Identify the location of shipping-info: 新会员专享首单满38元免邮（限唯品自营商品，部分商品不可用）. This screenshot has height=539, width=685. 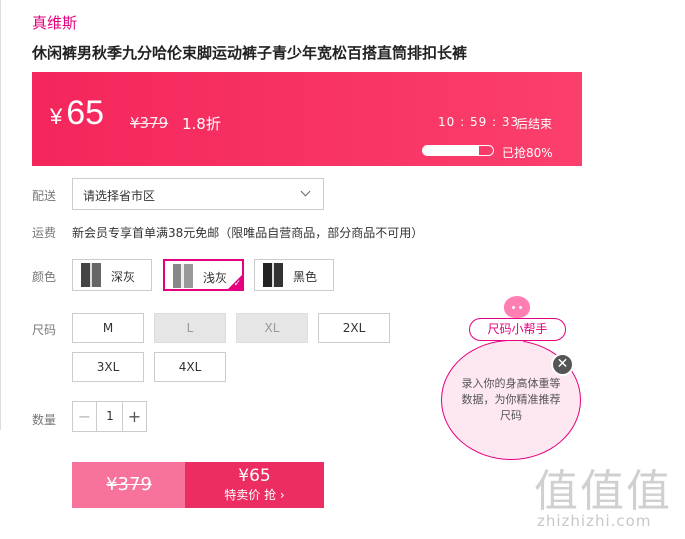
(248, 233).